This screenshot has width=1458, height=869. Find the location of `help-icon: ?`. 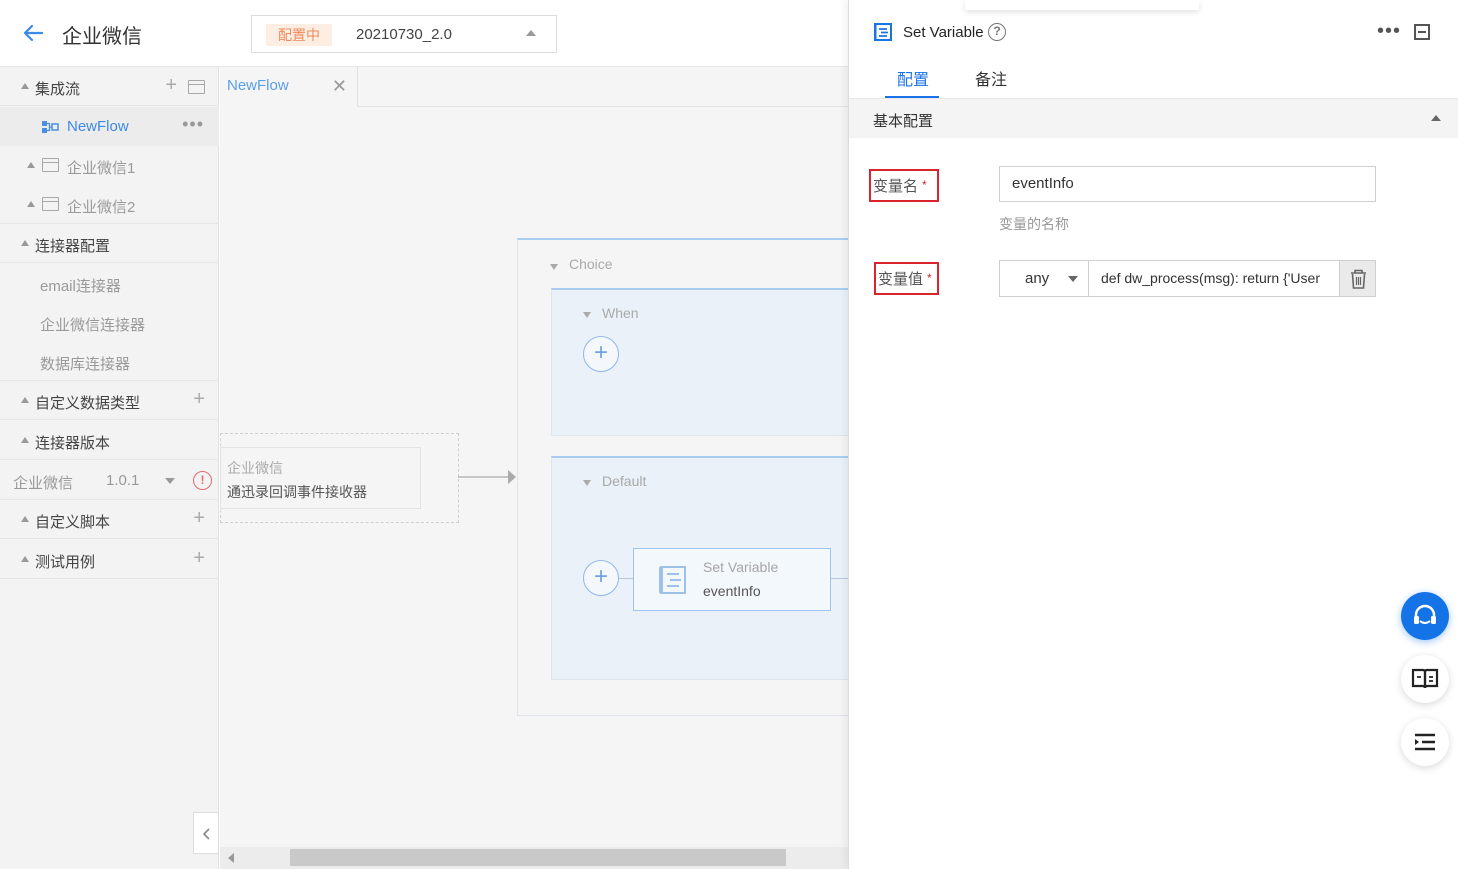

help-icon: ? is located at coordinates (997, 32).